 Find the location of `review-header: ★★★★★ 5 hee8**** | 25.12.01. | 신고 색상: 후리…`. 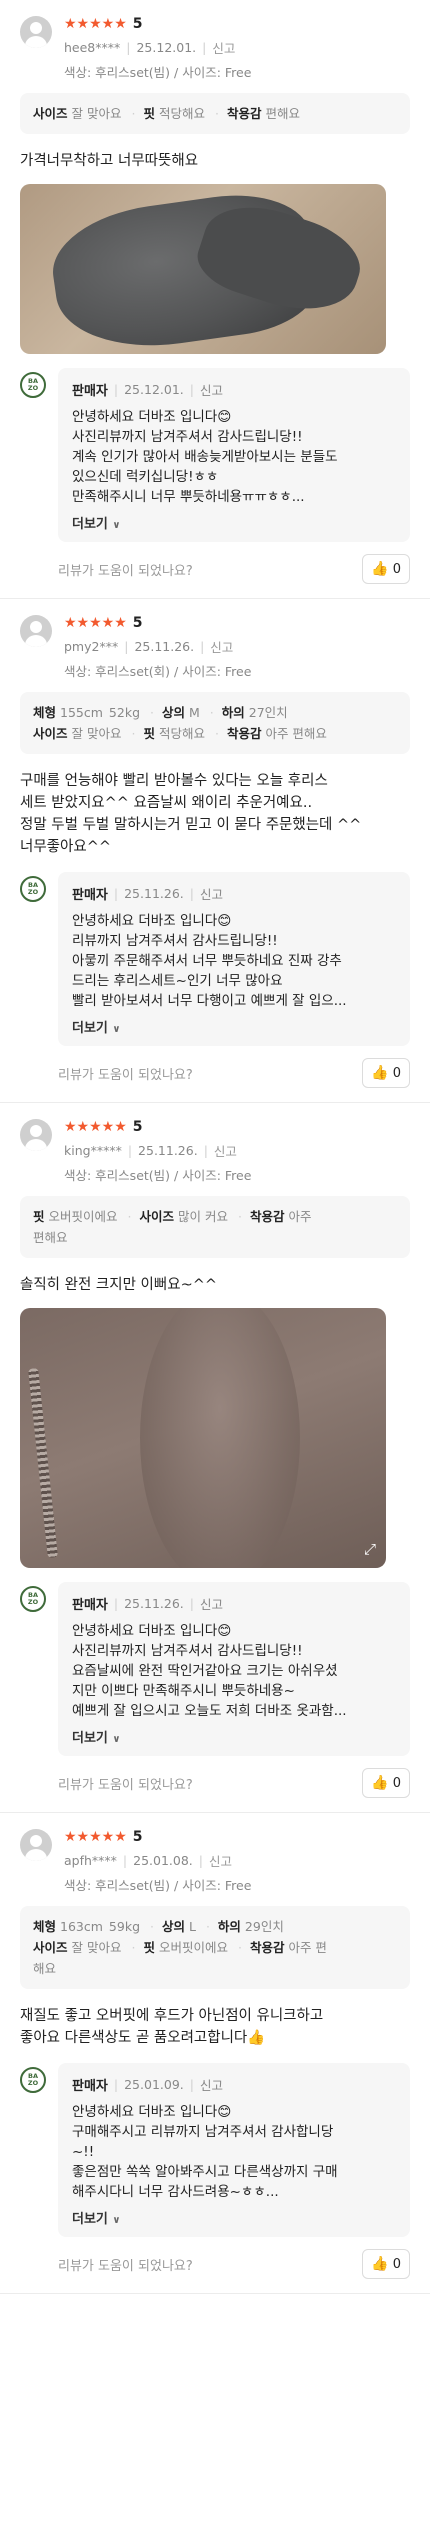

review-header: ★★★★★ 5 hee8**** | 25.12.01. | 신고 색상: 후리… is located at coordinates (215, 47).